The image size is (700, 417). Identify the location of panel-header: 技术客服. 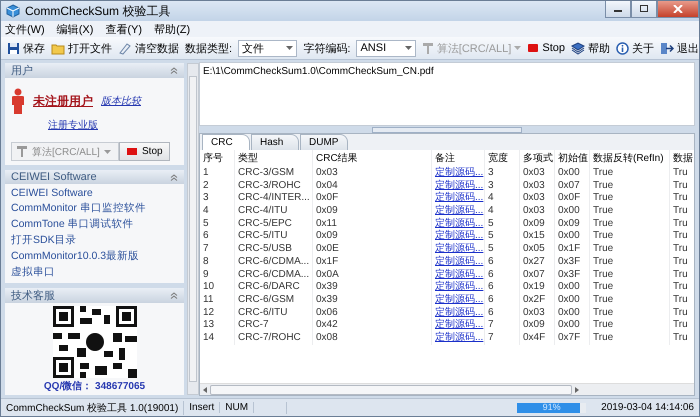
(94, 295).